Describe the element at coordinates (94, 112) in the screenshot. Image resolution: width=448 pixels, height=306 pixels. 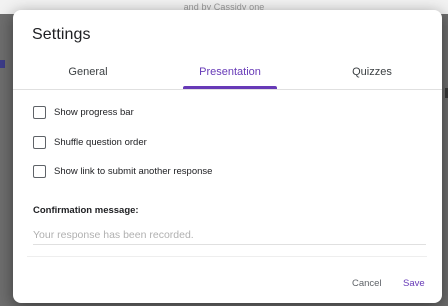
I see `show-progress-bar-label: Show progress bar` at that location.